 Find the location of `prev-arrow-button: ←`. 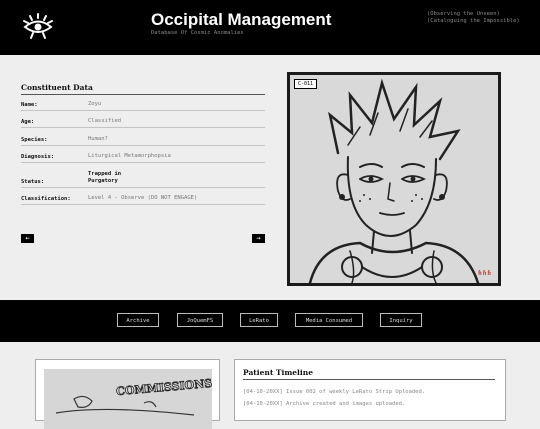

prev-arrow-button: ← is located at coordinates (27, 238).